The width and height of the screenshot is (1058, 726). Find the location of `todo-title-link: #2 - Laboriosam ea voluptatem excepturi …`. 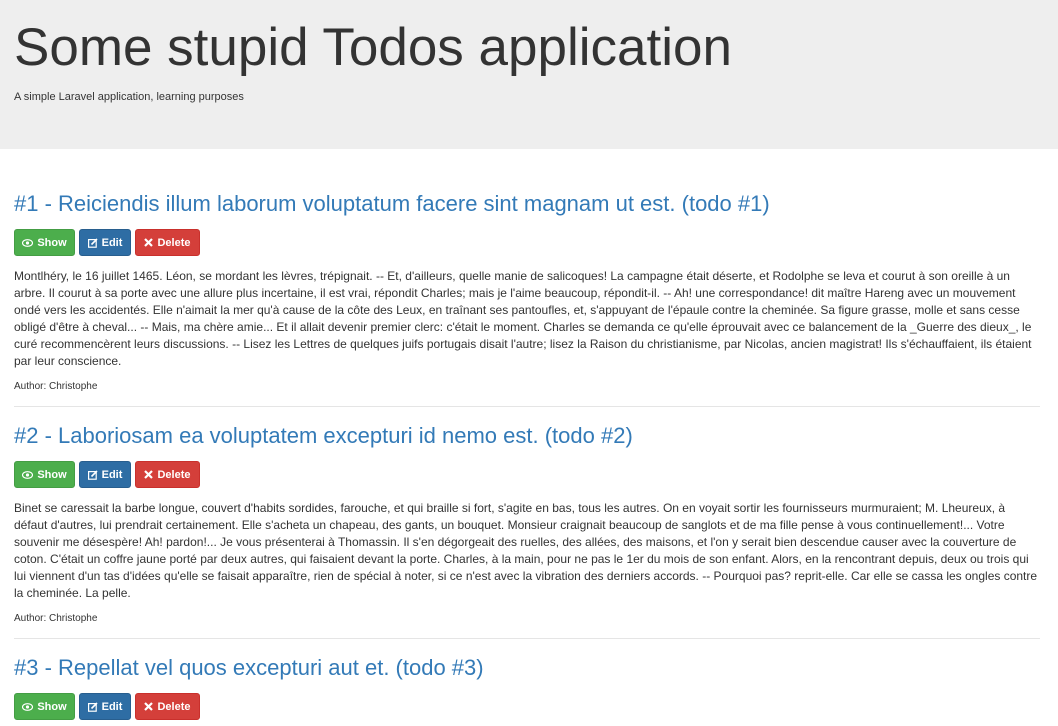

todo-title-link: #2 - Laboriosam ea voluptatem excepturi … is located at coordinates (527, 436).